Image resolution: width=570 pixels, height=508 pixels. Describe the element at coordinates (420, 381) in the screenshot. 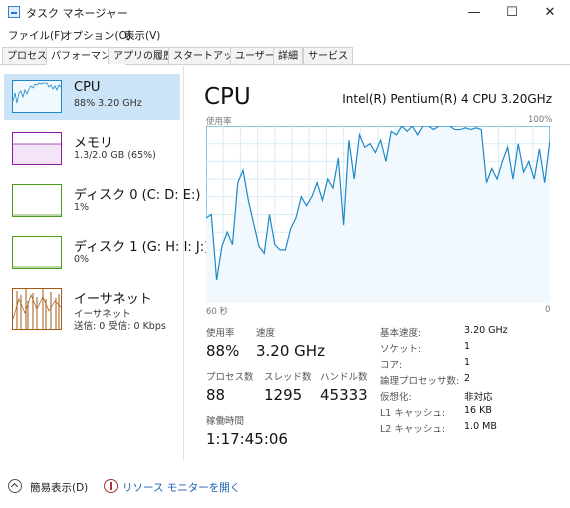

I see `spec-label: 論理プロセッサ数:` at that location.